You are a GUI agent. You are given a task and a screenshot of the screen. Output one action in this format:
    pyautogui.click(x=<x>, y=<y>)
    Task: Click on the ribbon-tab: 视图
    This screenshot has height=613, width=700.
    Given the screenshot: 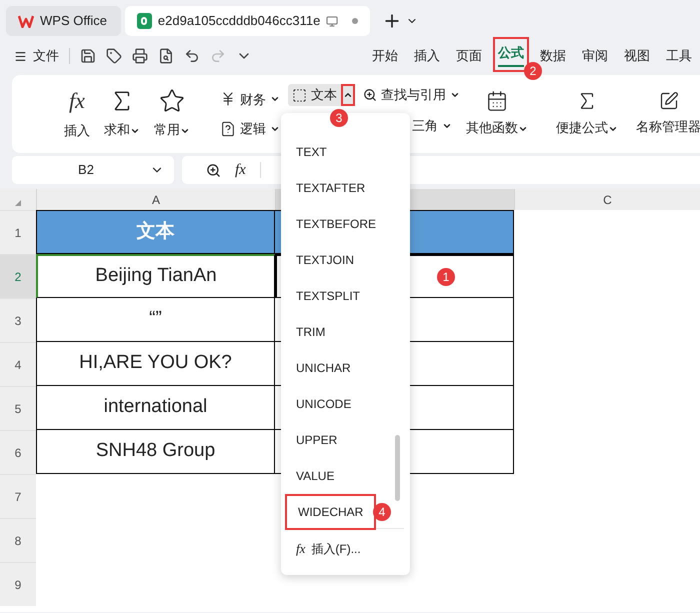 What is the action you would take?
    pyautogui.click(x=637, y=56)
    